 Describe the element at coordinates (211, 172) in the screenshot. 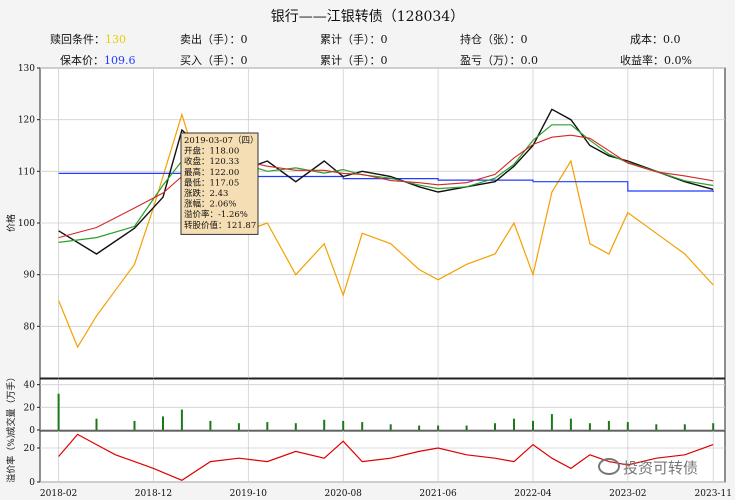

I see `tooltip-line: 最高：122.00` at that location.